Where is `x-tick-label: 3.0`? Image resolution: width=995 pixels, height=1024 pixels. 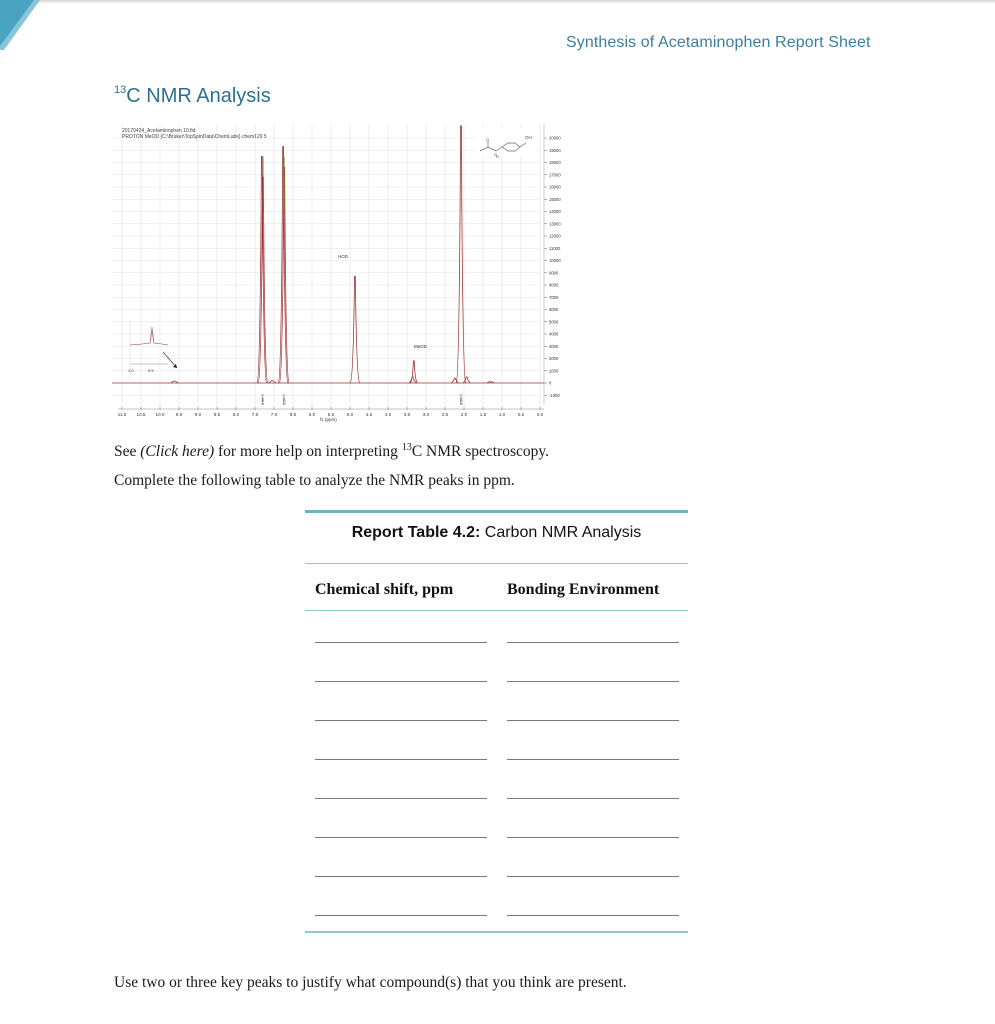
x-tick-label: 3.0 is located at coordinates (426, 414).